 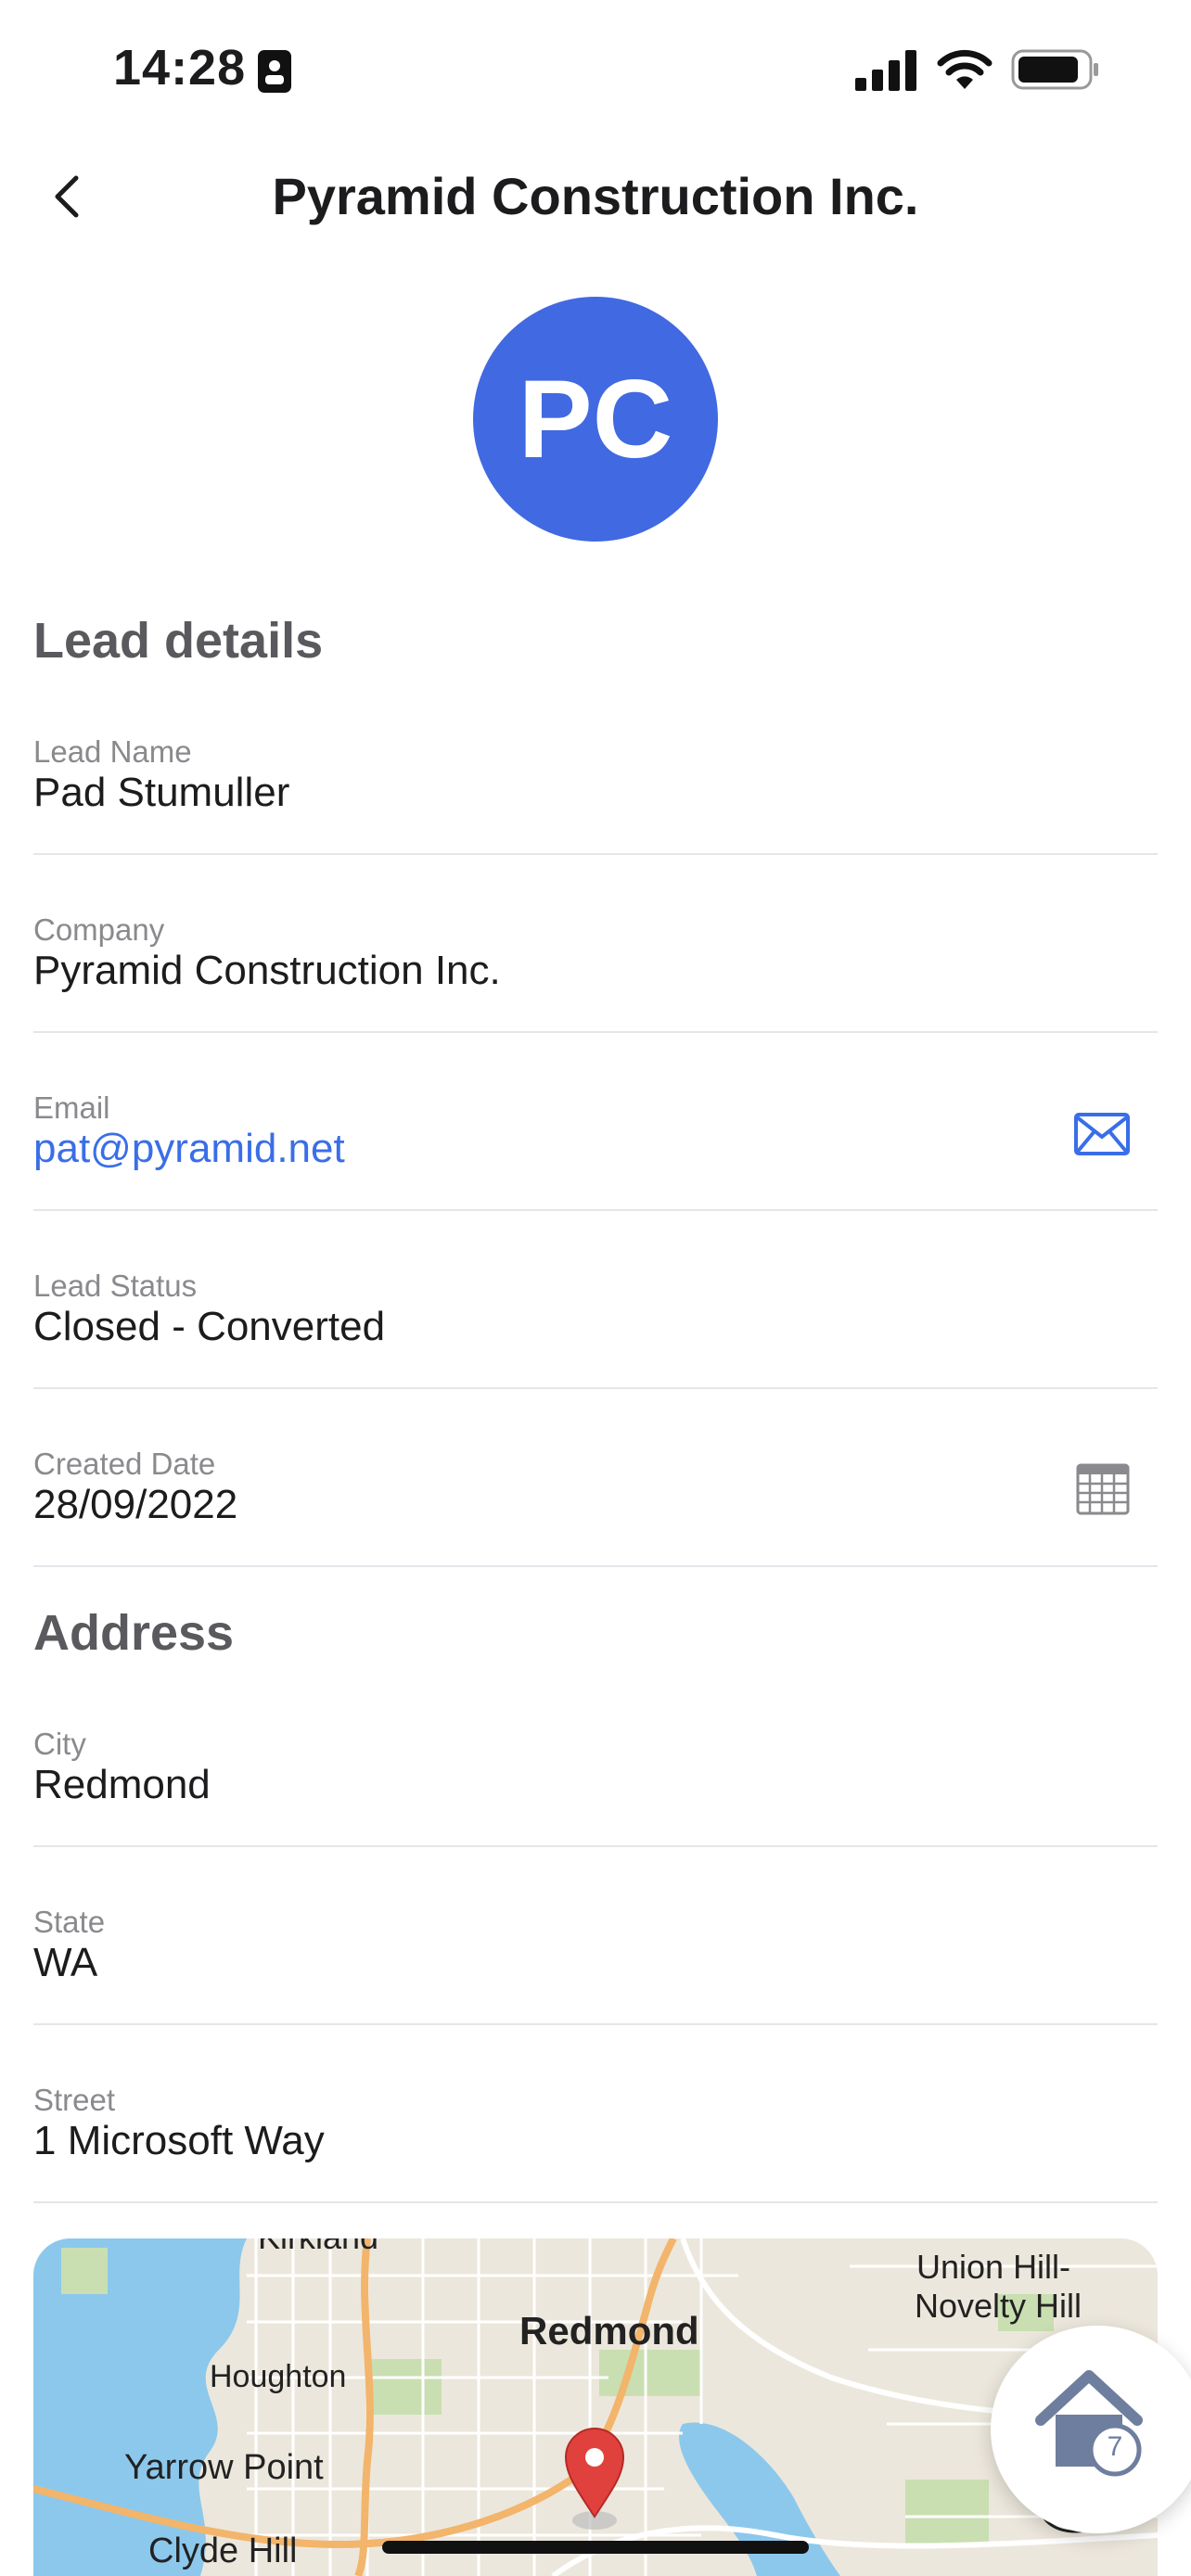 I want to click on field-value: Pyramid Construction Inc., so click(x=267, y=970).